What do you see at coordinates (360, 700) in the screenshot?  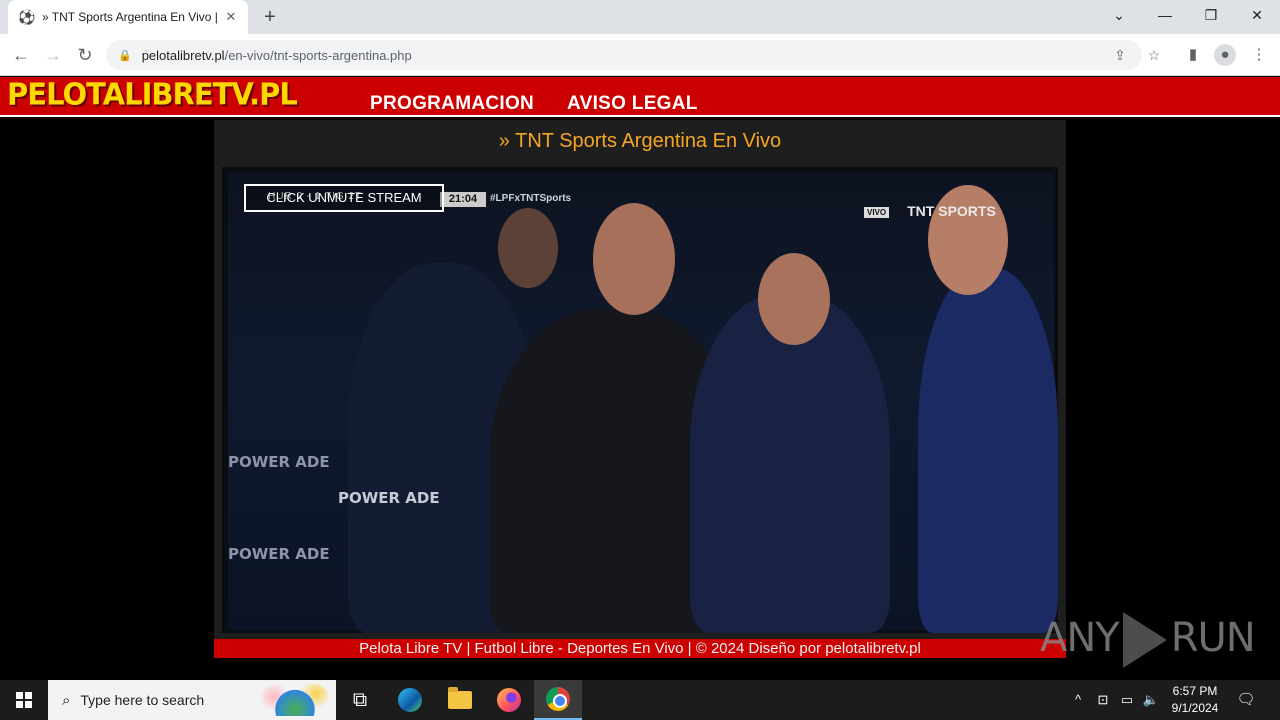 I see `task-view-icon: ⧉` at bounding box center [360, 700].